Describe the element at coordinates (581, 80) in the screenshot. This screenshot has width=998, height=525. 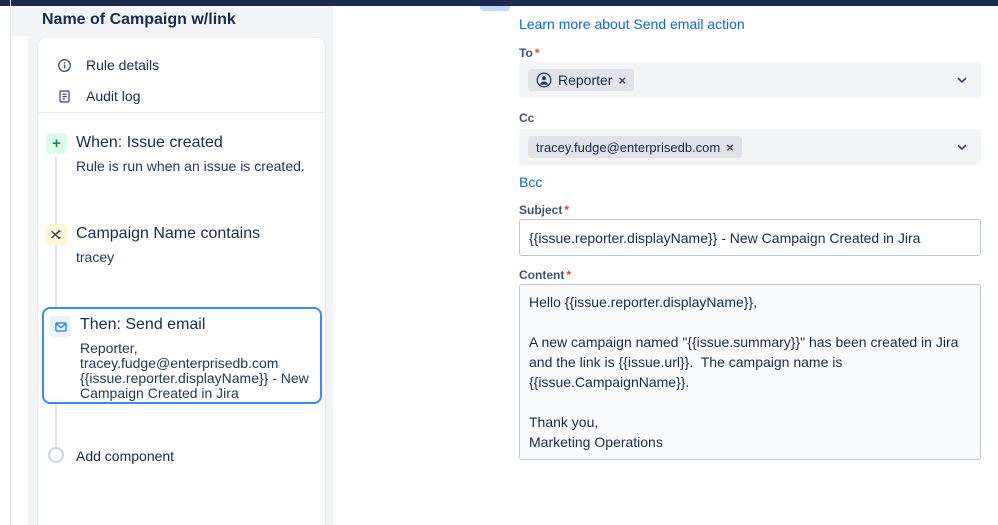
I see `to-chip: Reporter ×` at that location.